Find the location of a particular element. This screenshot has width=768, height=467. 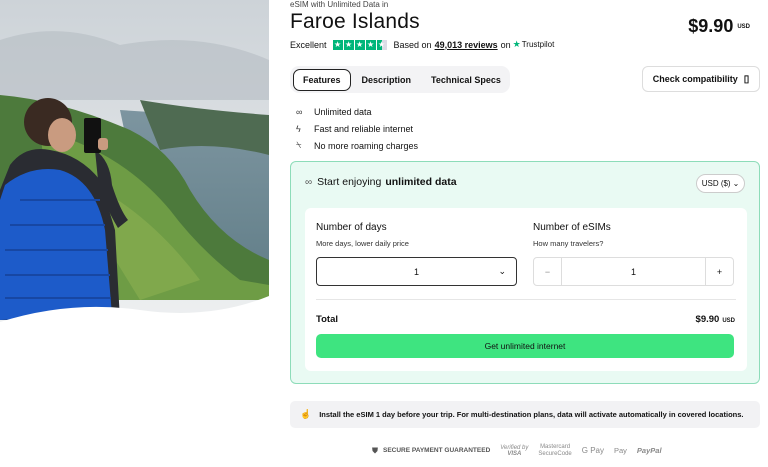

no-roaming-icon: ⍀ is located at coordinates (299, 145).